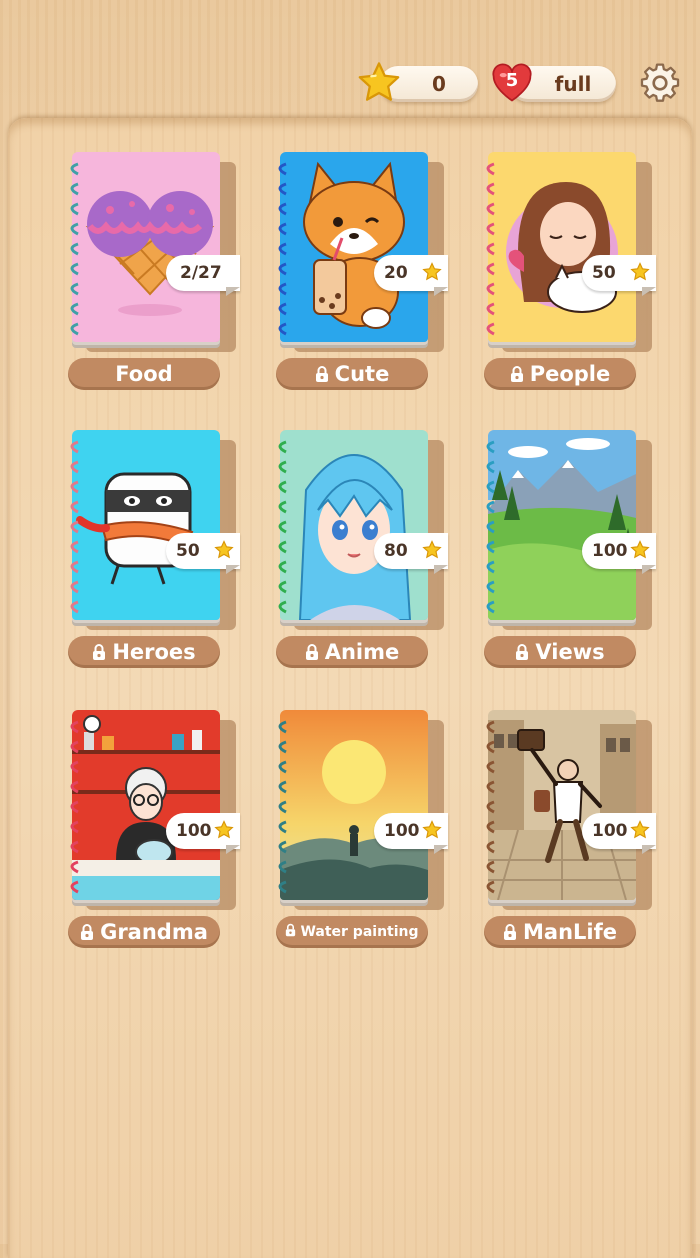 The height and width of the screenshot is (1258, 700). I want to click on book-manlife: 100 ManLife, so click(570, 834).